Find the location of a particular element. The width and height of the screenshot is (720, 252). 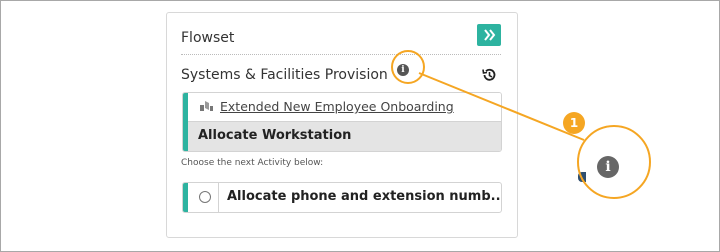

collapse-panel-button is located at coordinates (489, 35).